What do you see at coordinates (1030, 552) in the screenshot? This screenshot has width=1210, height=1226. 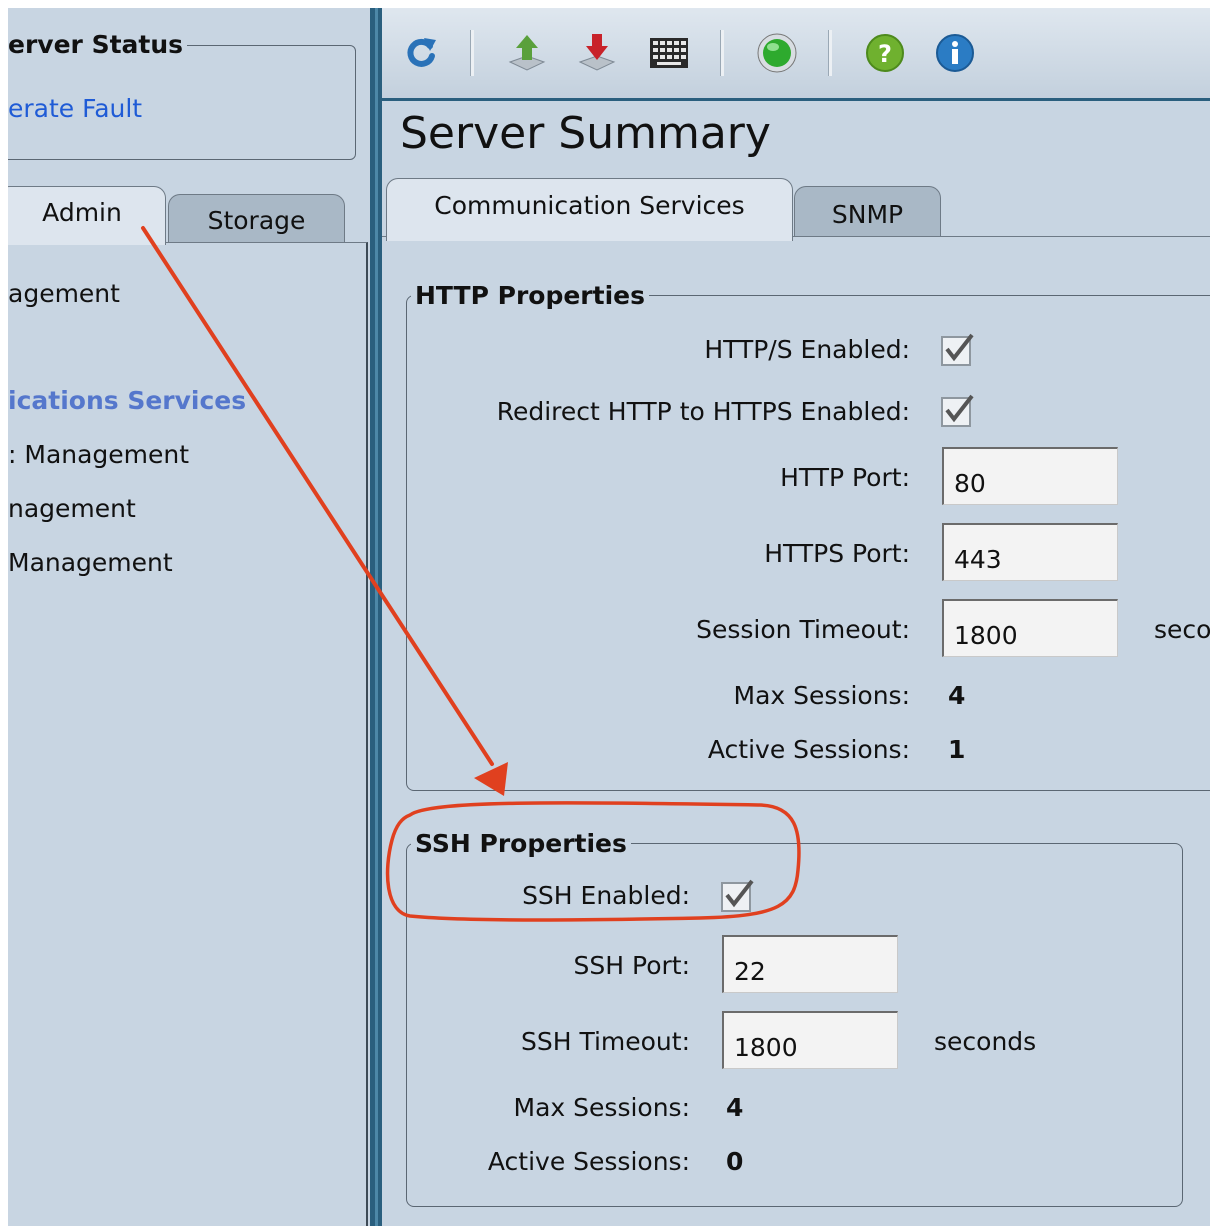 I see `https-port-input` at bounding box center [1030, 552].